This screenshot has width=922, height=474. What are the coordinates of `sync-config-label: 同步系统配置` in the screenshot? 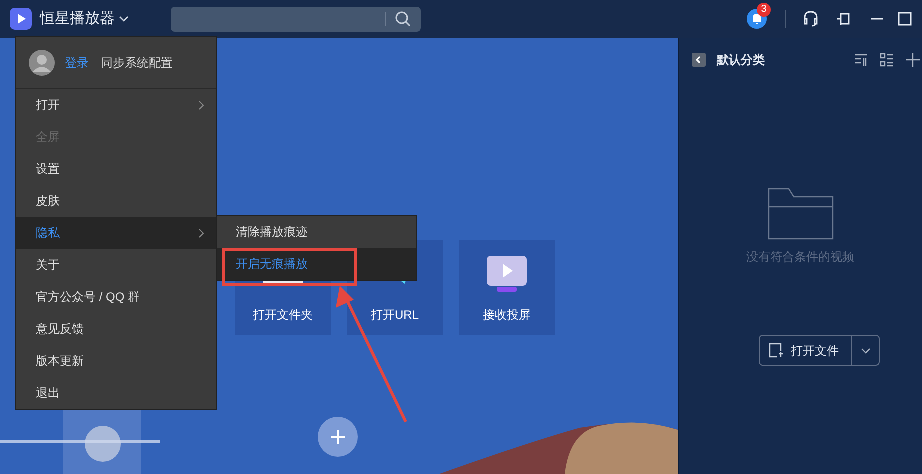 It's located at (137, 63).